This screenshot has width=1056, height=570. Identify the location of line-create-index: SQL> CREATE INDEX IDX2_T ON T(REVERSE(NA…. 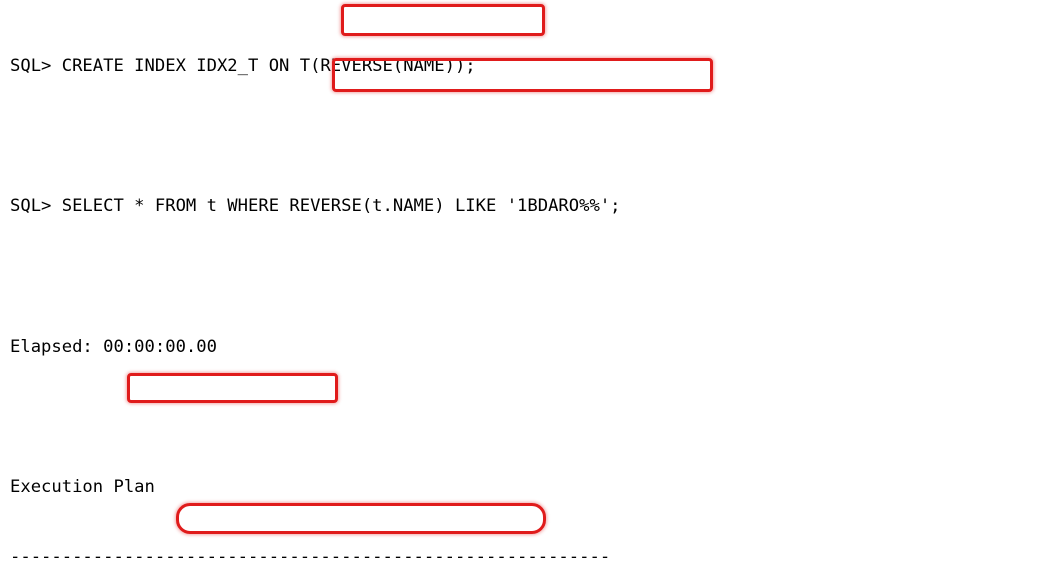
(243, 65).